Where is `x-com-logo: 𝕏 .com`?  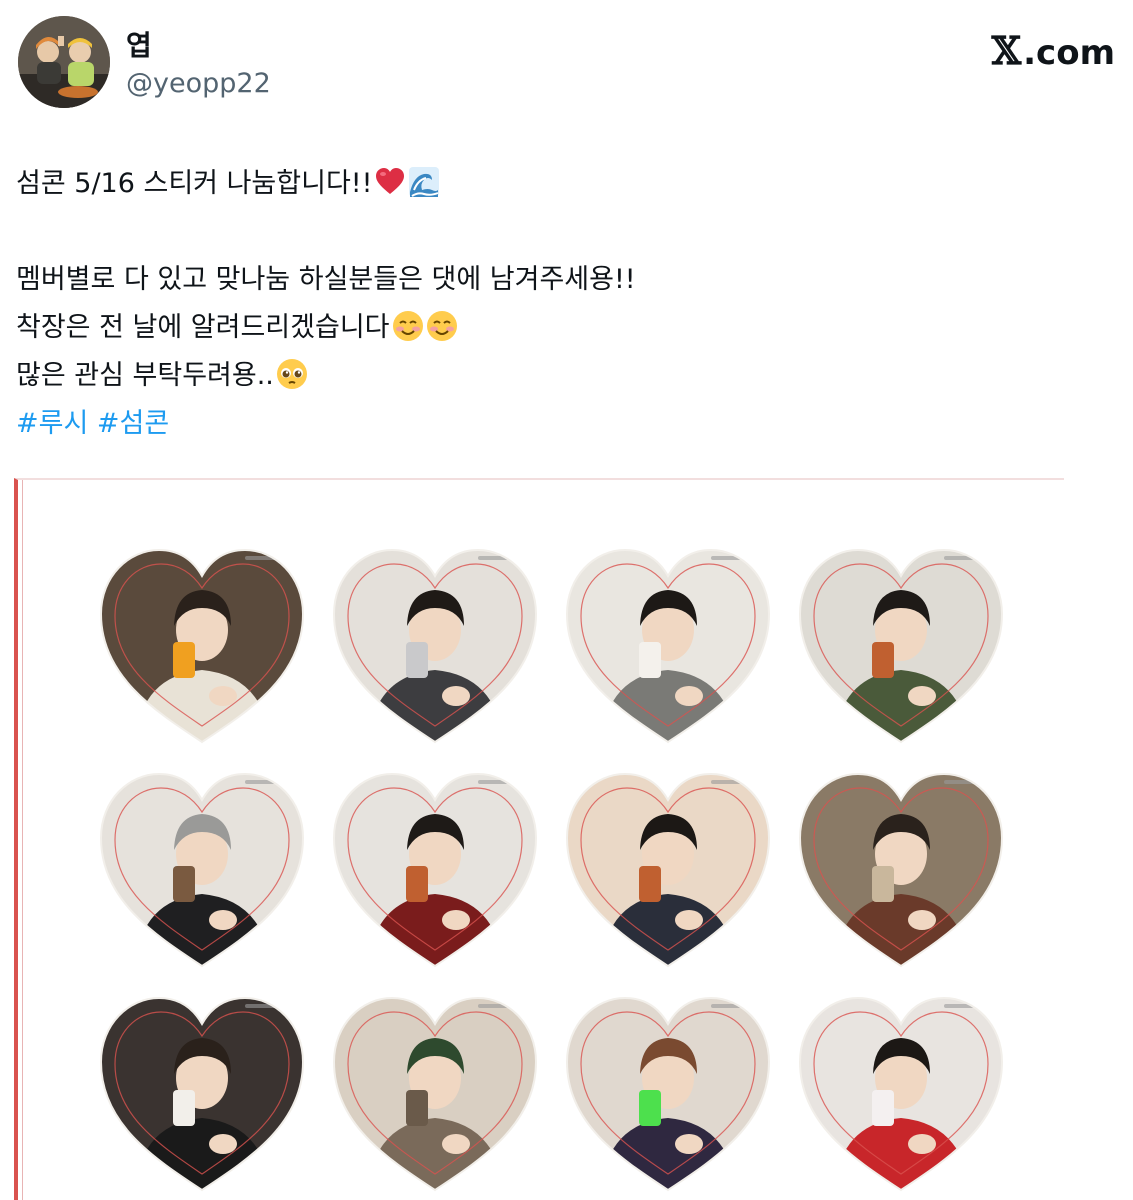
x-com-logo: 𝕏 .com is located at coordinates (1053, 50).